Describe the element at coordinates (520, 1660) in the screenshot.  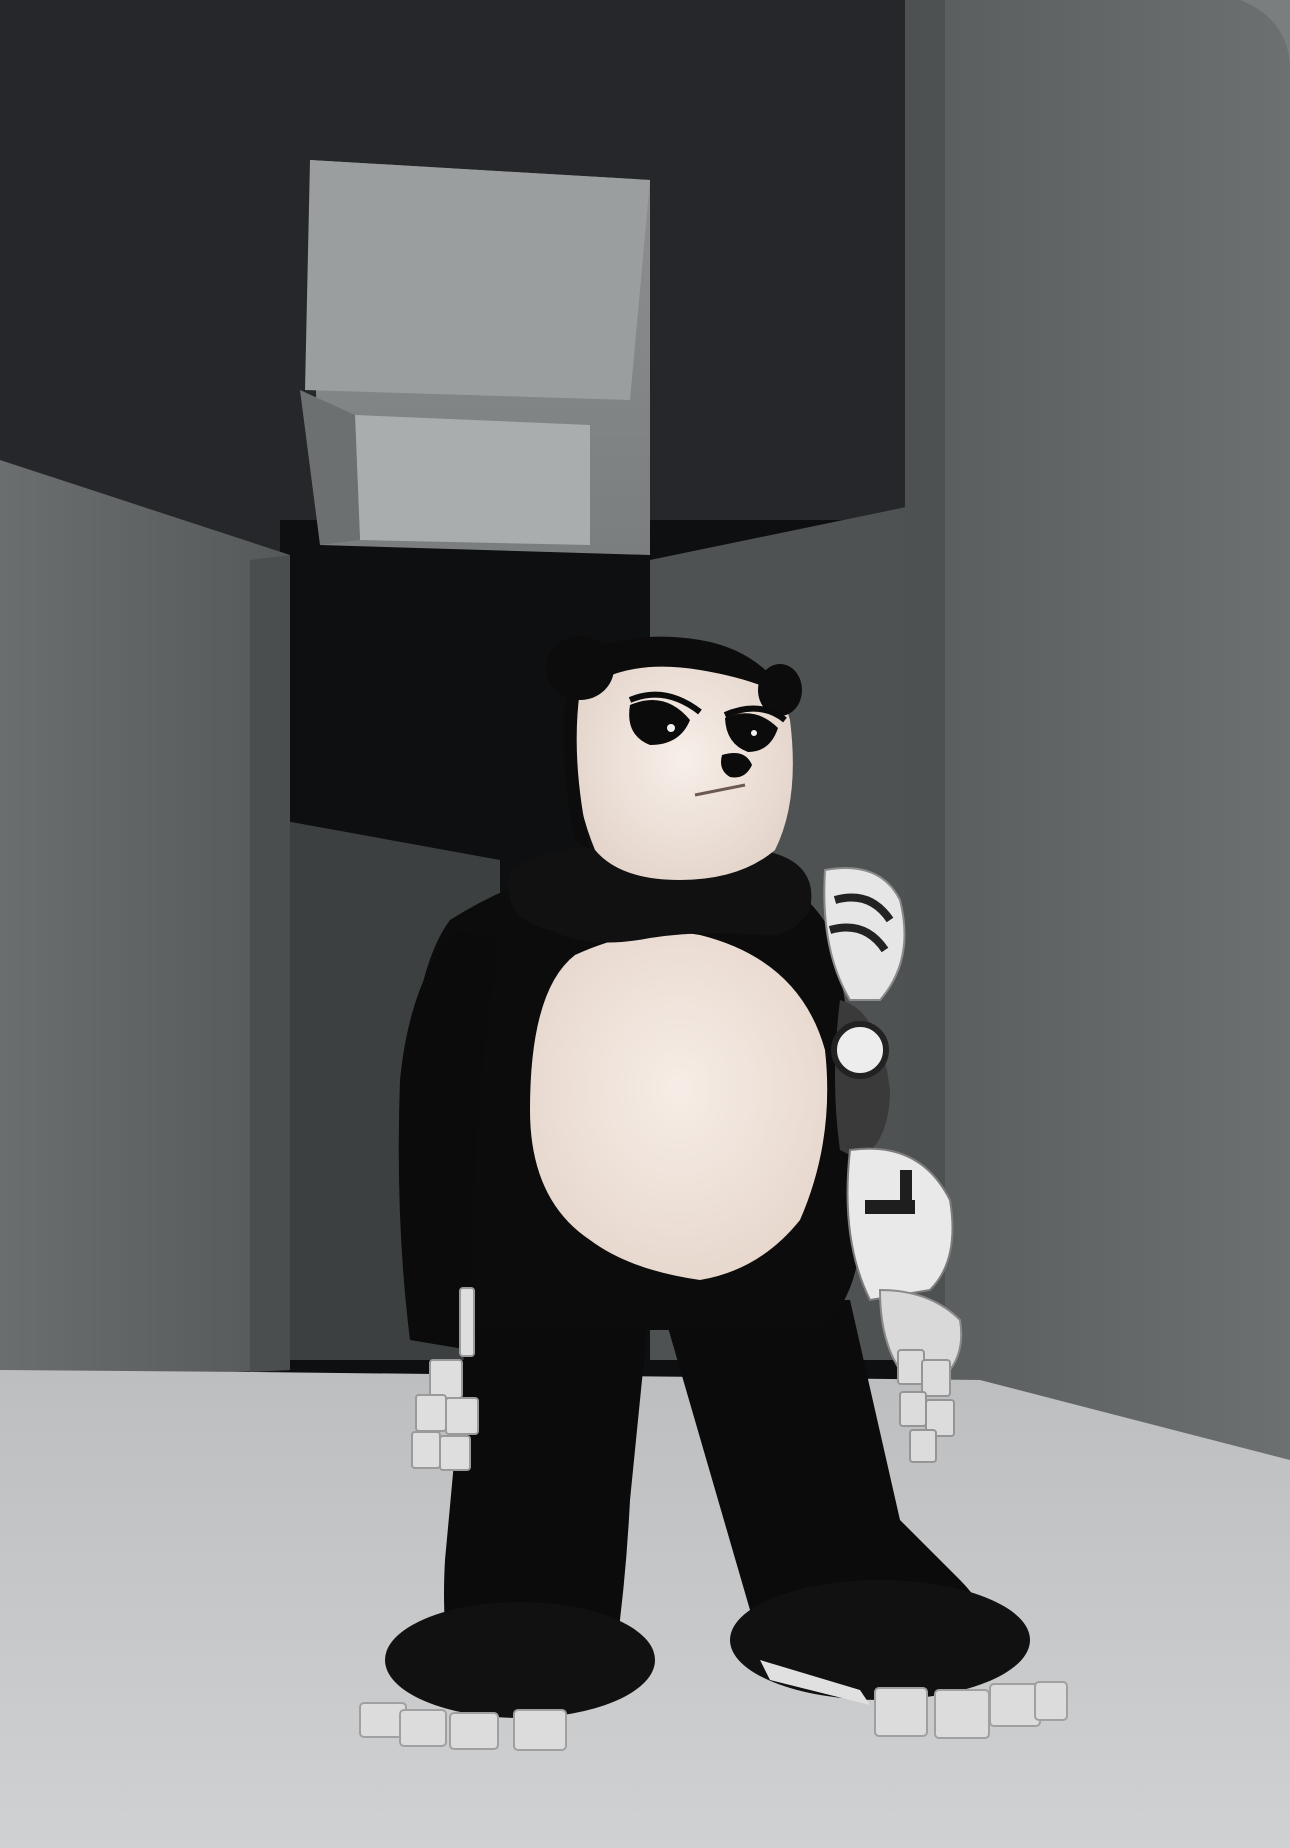
I see `left-foot` at that location.